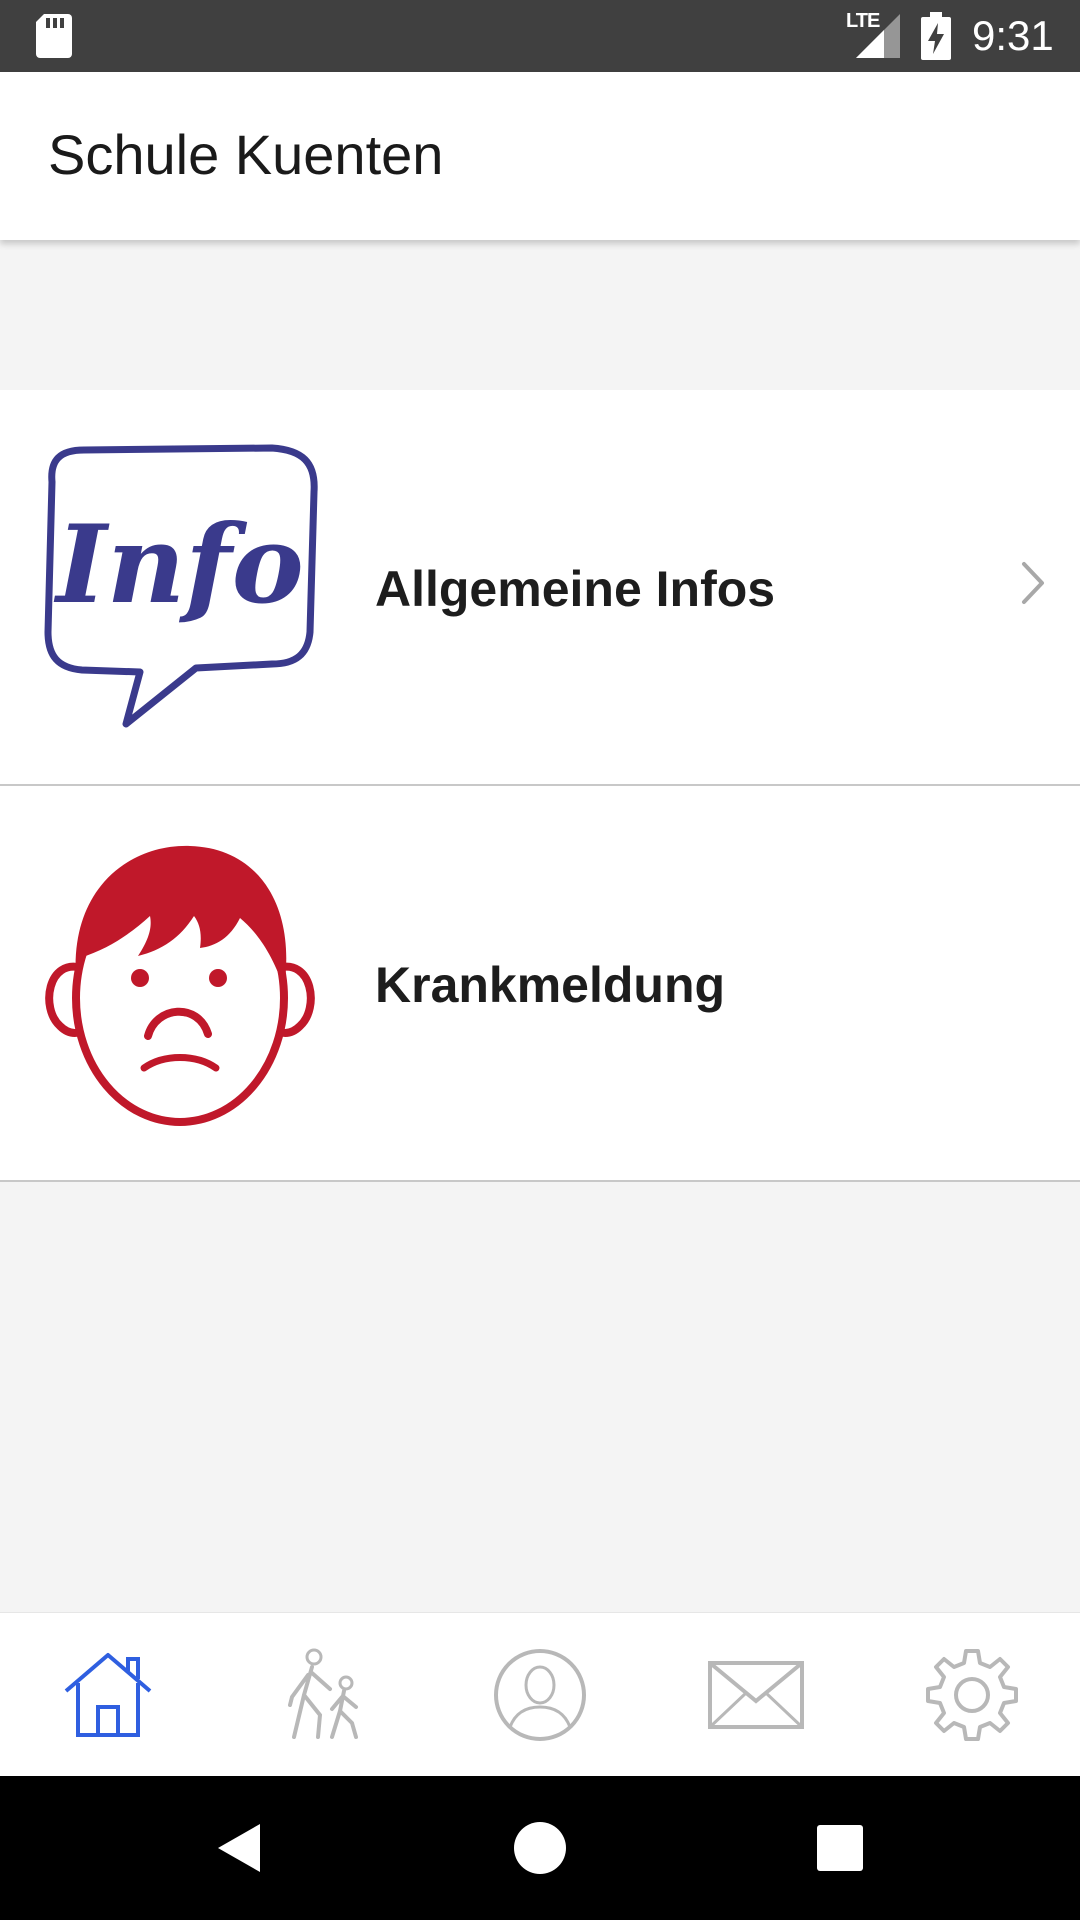 The width and height of the screenshot is (1080, 1920). Describe the element at coordinates (540, 36) in the screenshot. I see `status-bar: LTE 9:31` at that location.